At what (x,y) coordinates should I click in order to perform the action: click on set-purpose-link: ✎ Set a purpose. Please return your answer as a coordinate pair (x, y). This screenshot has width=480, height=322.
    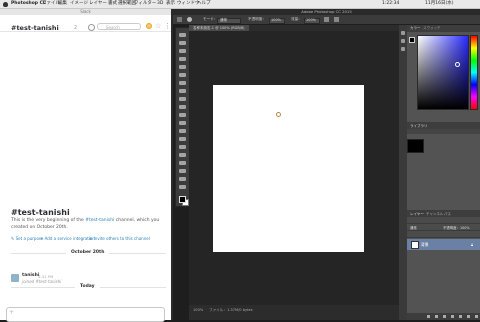
    Looking at the image, I should click on (27, 238).